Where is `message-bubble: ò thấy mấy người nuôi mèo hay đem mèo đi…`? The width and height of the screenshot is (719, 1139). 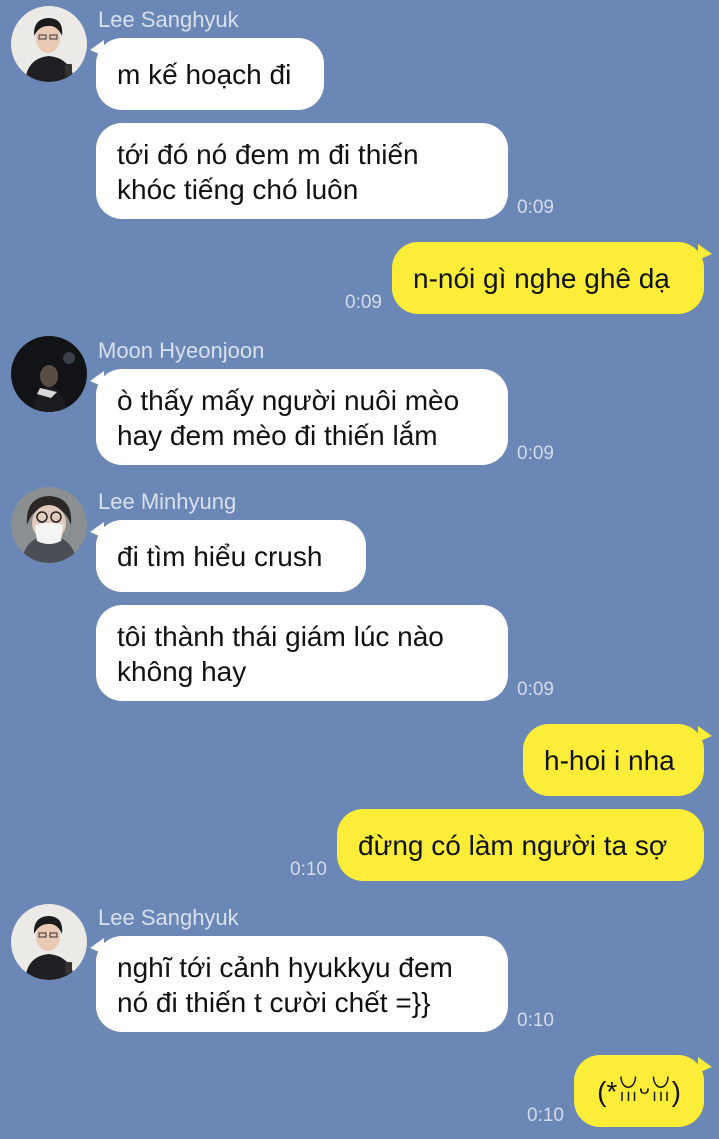
message-bubble: ò thấy mấy người nuôi mèo hay đem mèo đi… is located at coordinates (302, 417).